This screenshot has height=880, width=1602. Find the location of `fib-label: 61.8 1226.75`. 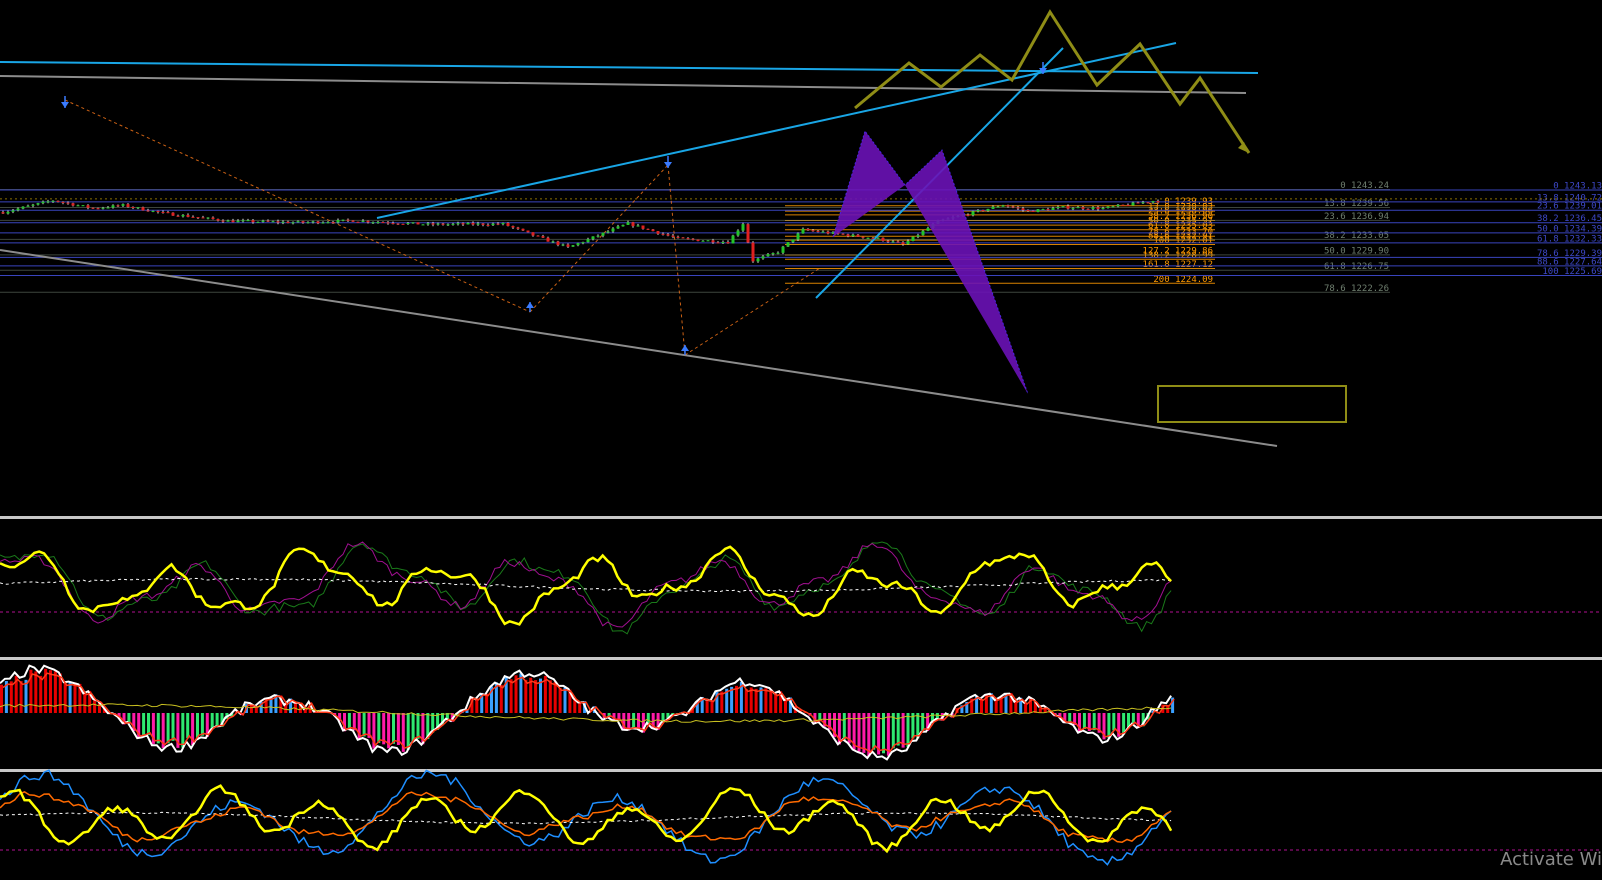

fib-label: 61.8 1226.75 is located at coordinates (1356, 267).